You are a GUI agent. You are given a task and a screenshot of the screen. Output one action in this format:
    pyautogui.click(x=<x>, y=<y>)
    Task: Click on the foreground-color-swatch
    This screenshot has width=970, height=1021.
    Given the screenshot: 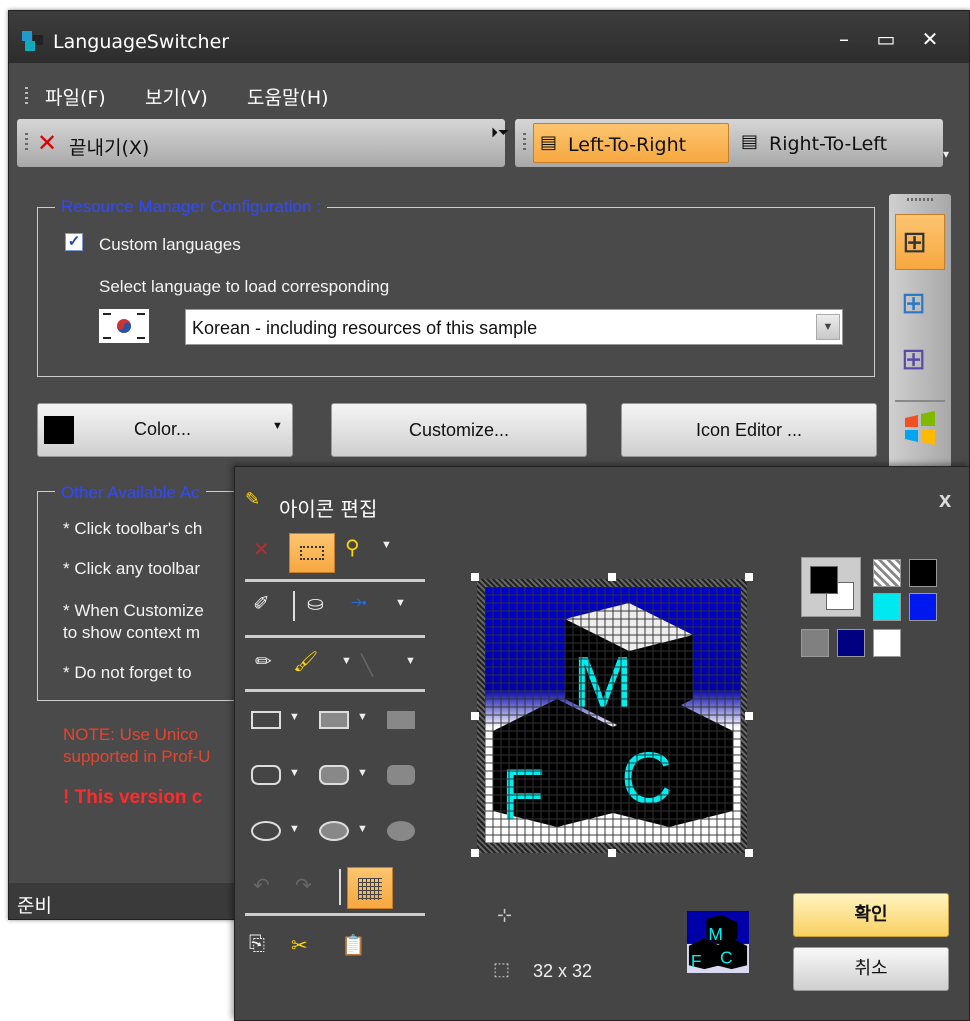 What is the action you would take?
    pyautogui.click(x=824, y=580)
    